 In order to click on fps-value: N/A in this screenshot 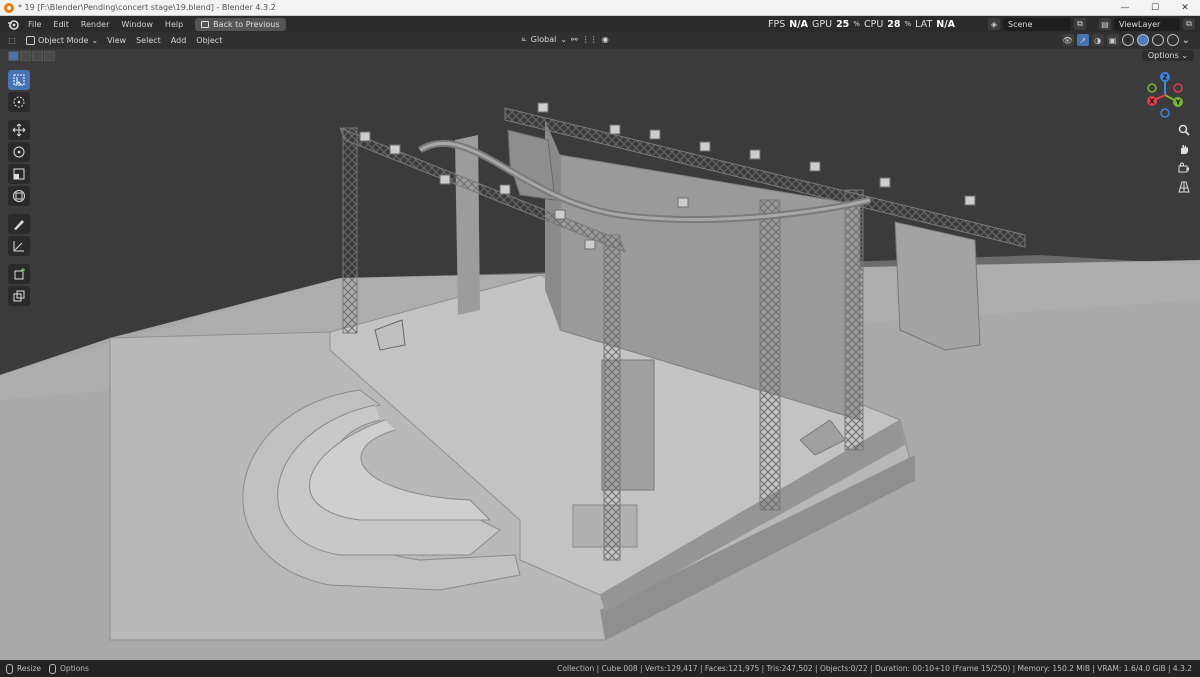, I will do `click(799, 24)`.